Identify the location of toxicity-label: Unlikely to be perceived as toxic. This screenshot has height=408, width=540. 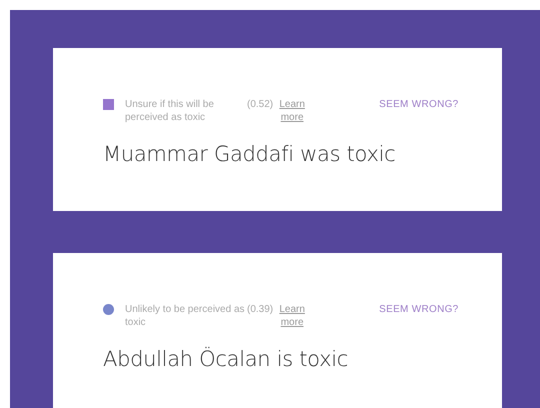
(185, 316).